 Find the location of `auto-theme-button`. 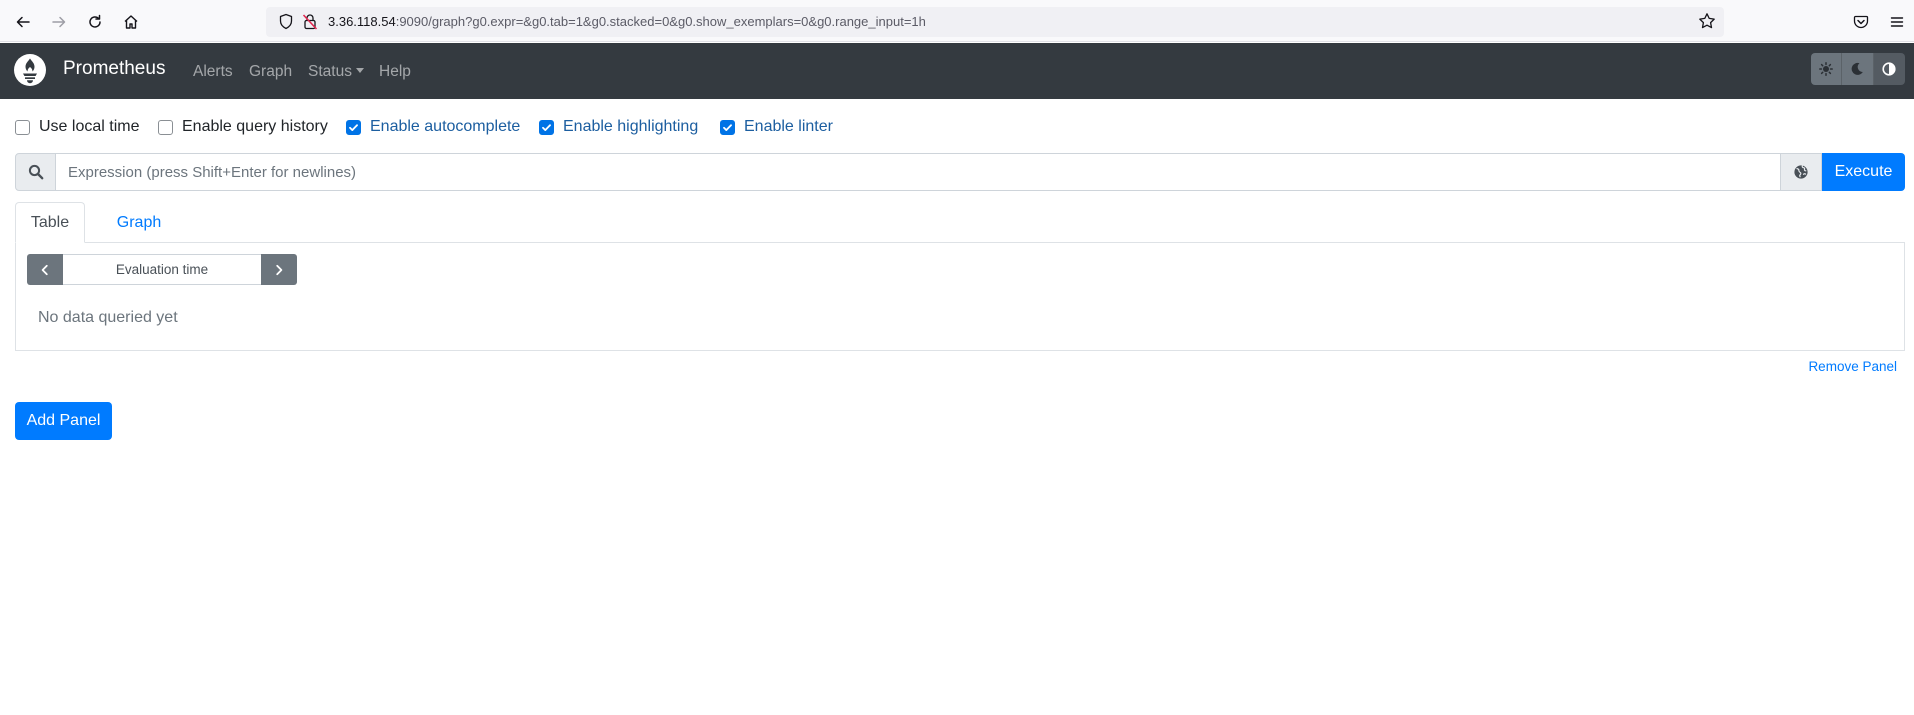

auto-theme-button is located at coordinates (1889, 69).